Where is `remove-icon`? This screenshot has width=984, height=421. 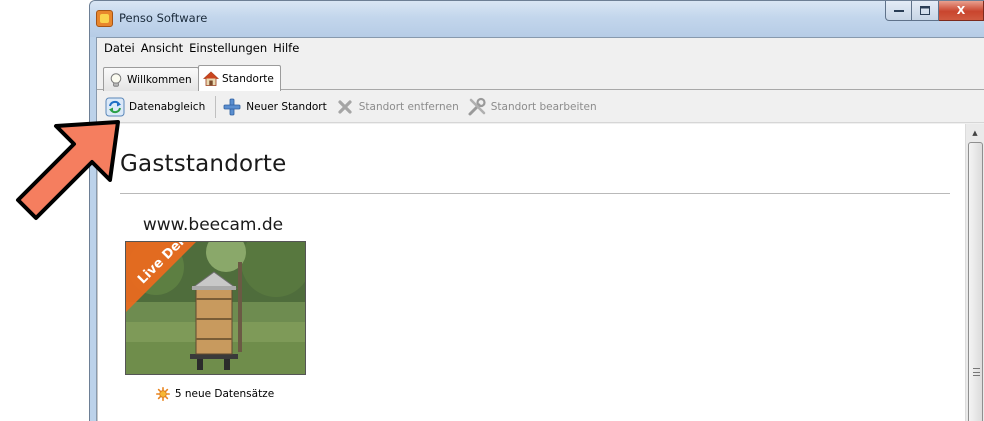
remove-icon is located at coordinates (345, 106).